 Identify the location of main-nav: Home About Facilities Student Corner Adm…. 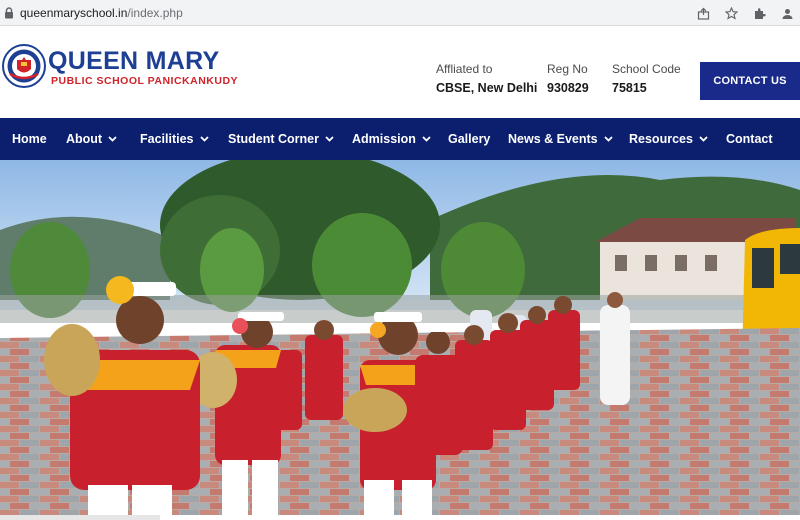
(400, 139).